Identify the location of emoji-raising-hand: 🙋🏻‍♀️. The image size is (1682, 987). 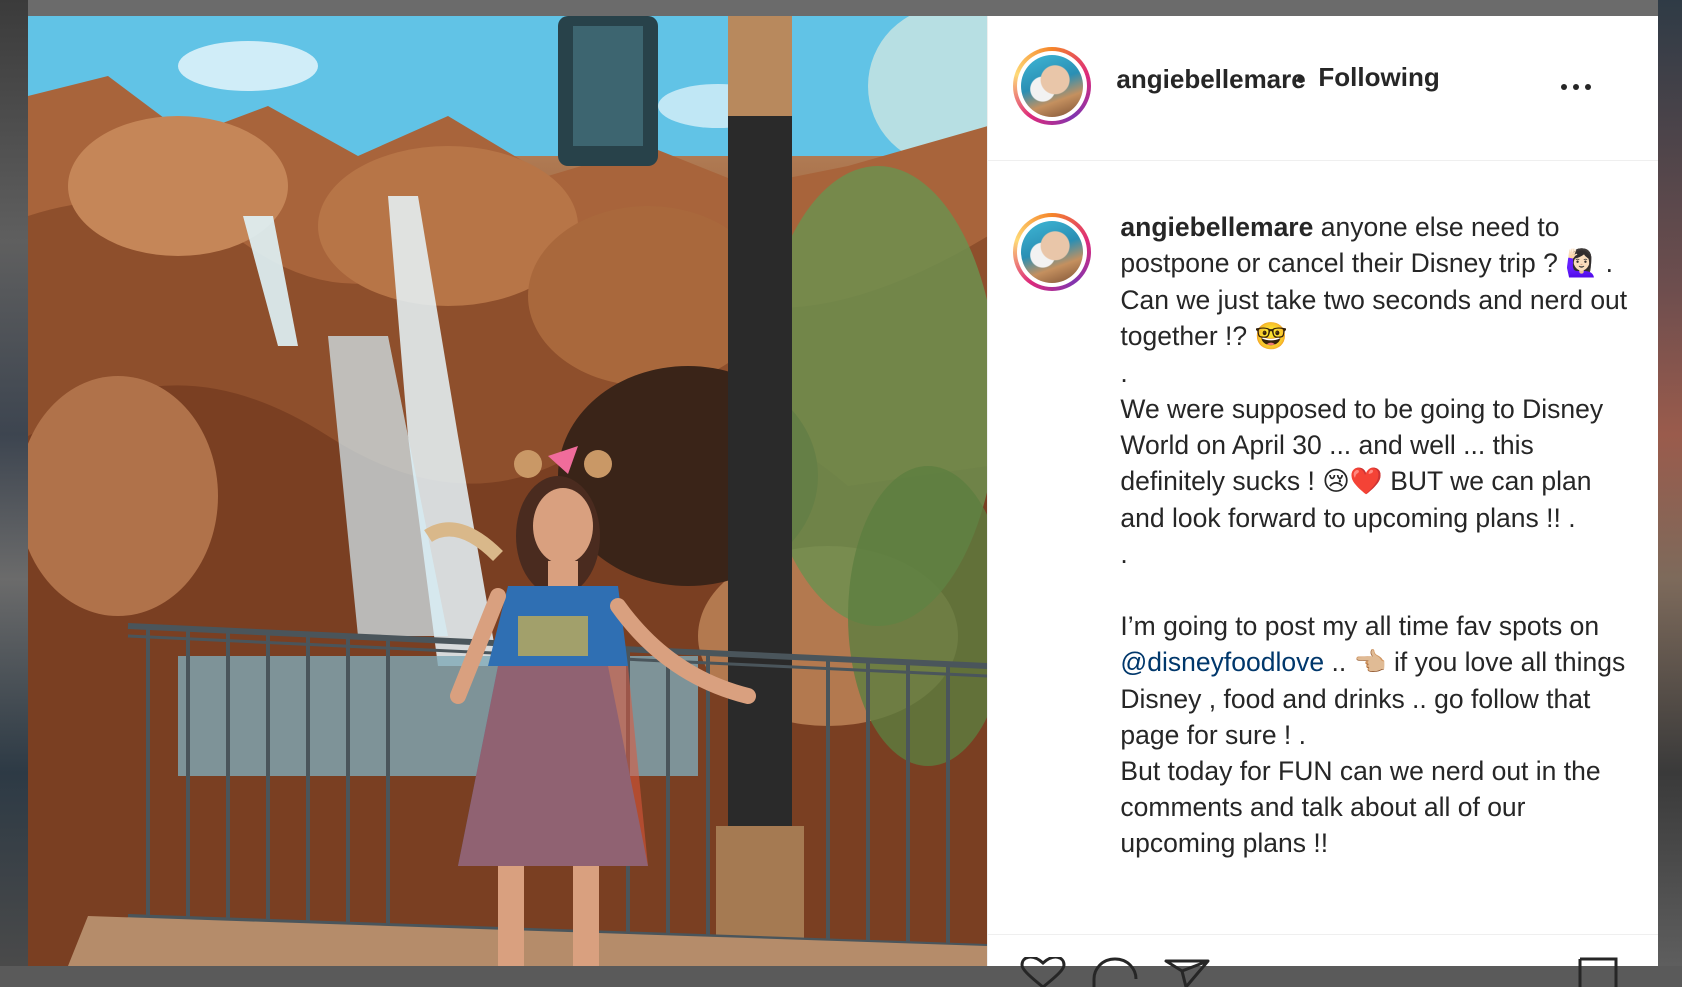
(1582, 263).